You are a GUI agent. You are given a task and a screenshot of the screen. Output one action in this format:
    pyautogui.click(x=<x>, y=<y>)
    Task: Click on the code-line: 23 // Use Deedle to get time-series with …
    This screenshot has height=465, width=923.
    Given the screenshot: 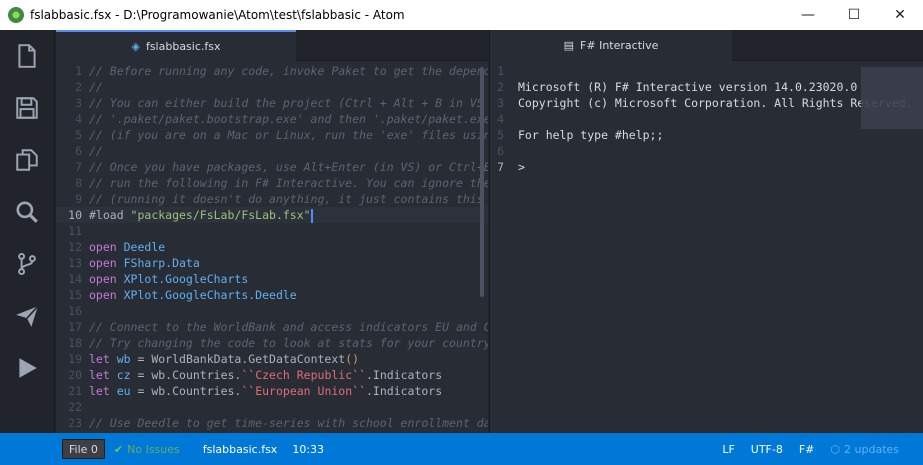 What is the action you would take?
    pyautogui.click(x=272, y=423)
    